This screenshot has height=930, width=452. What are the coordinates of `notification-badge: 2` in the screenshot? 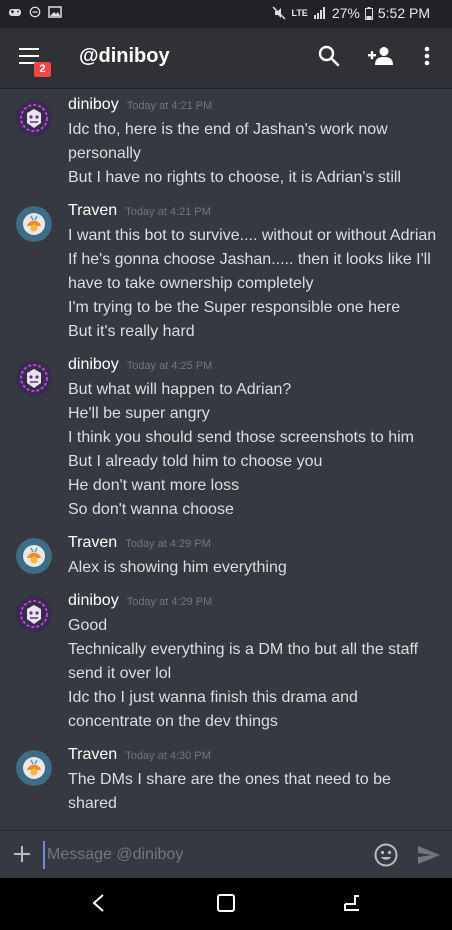 It's located at (42, 69).